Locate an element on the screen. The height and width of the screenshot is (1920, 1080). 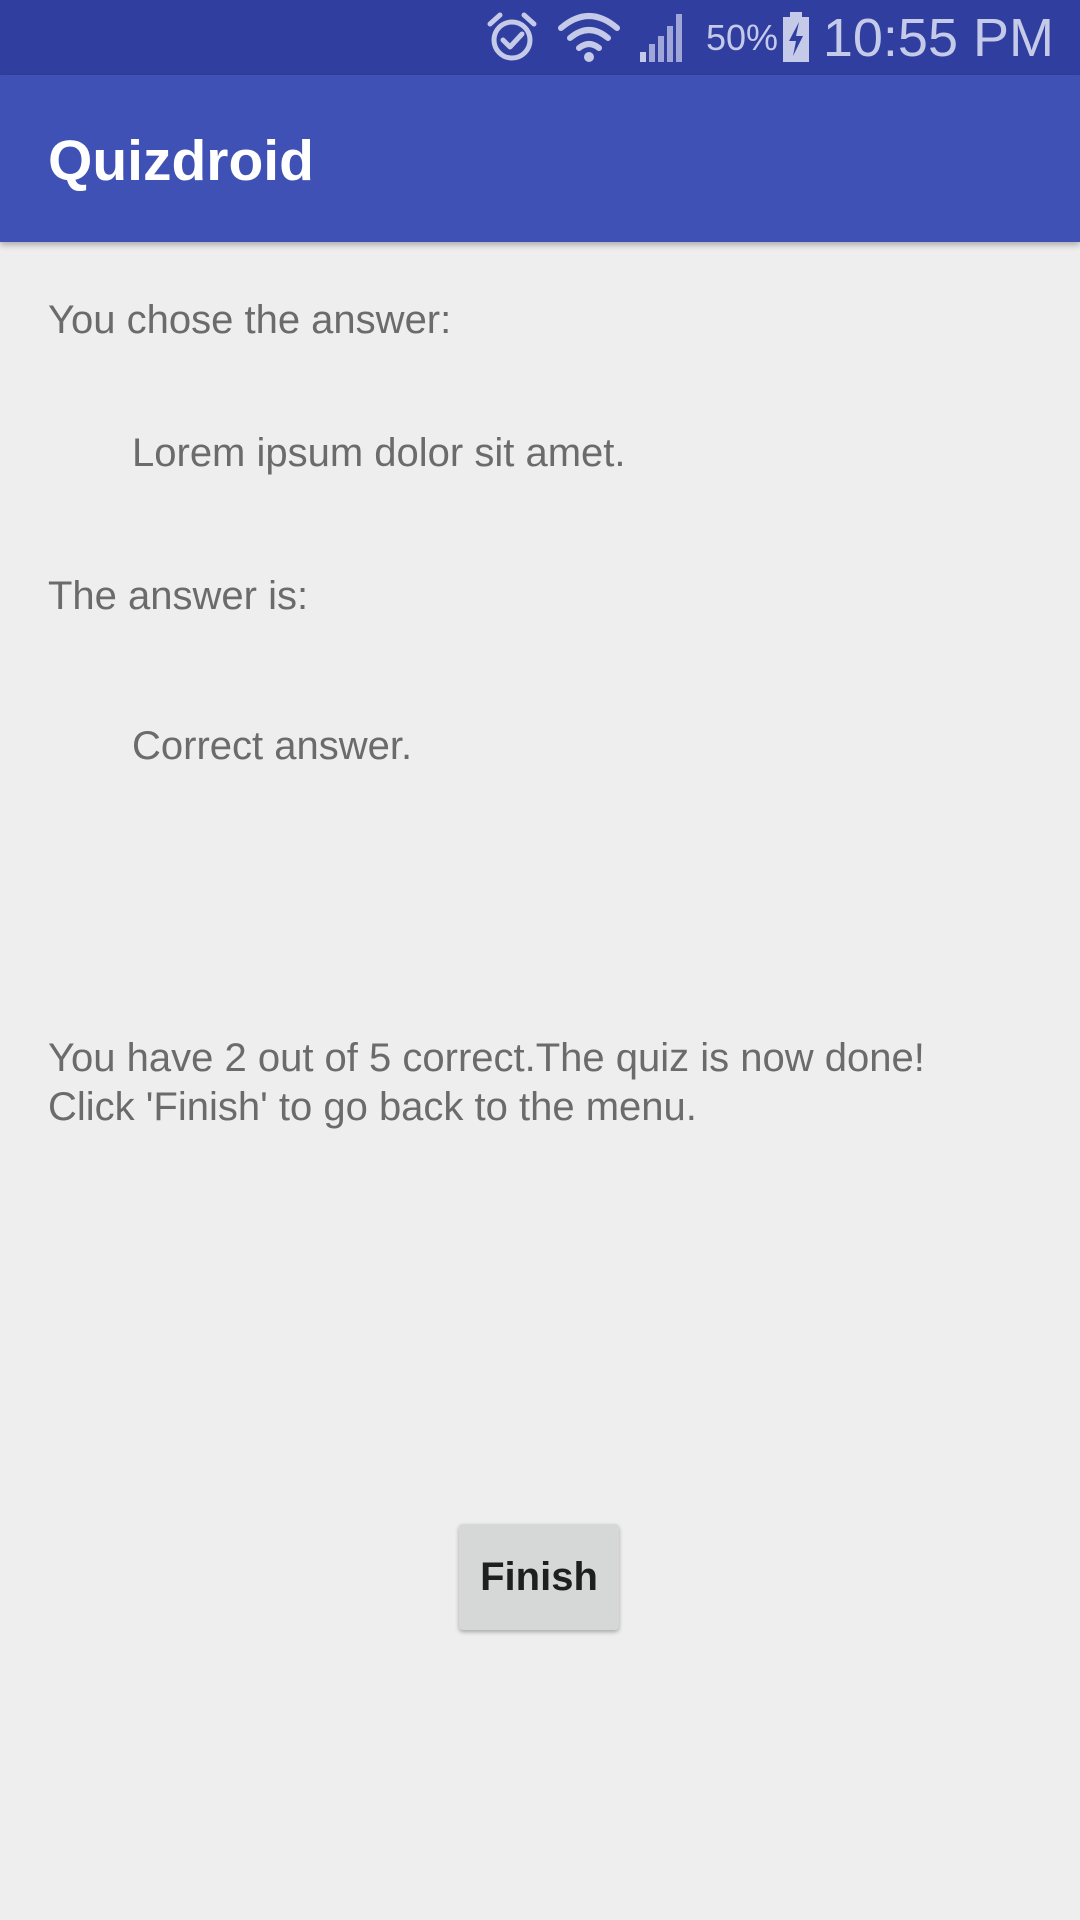
battery-percent: 50% is located at coordinates (742, 37).